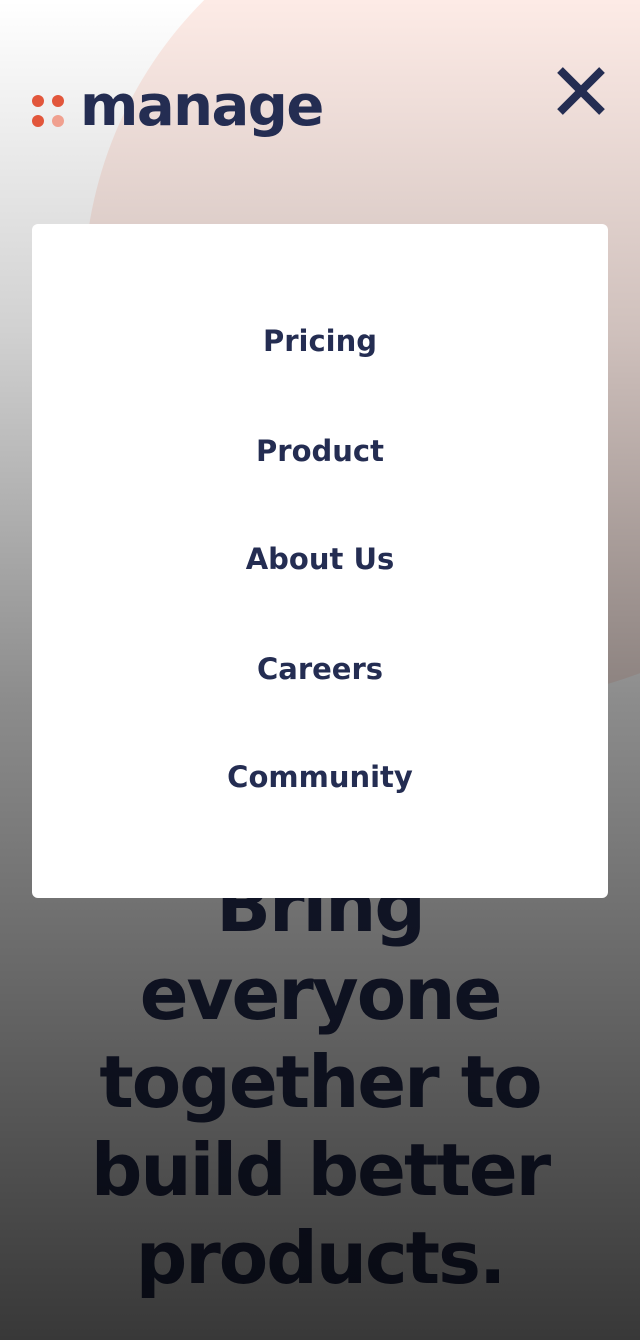 This screenshot has height=1340, width=640. What do you see at coordinates (321, 994) in the screenshot?
I see `hero-line: everyone` at bounding box center [321, 994].